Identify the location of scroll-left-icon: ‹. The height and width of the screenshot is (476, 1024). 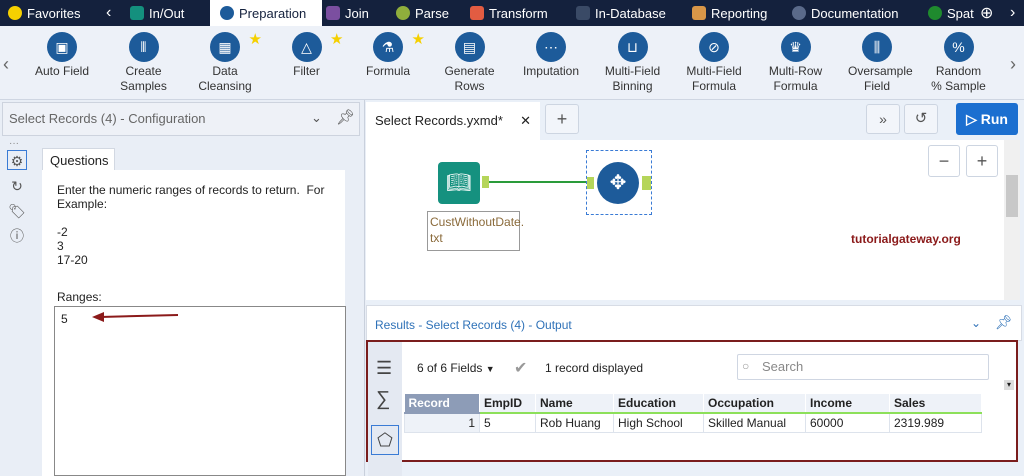
(6, 64).